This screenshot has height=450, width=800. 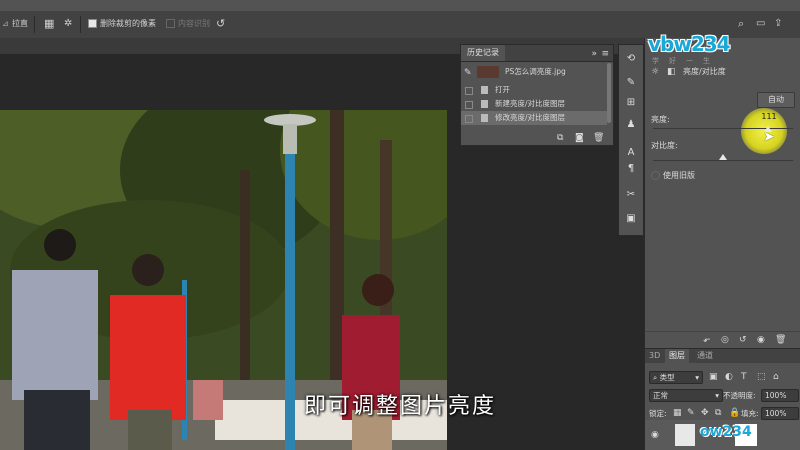 I want to click on opacity-label: 不透明度:, so click(x=739, y=395).